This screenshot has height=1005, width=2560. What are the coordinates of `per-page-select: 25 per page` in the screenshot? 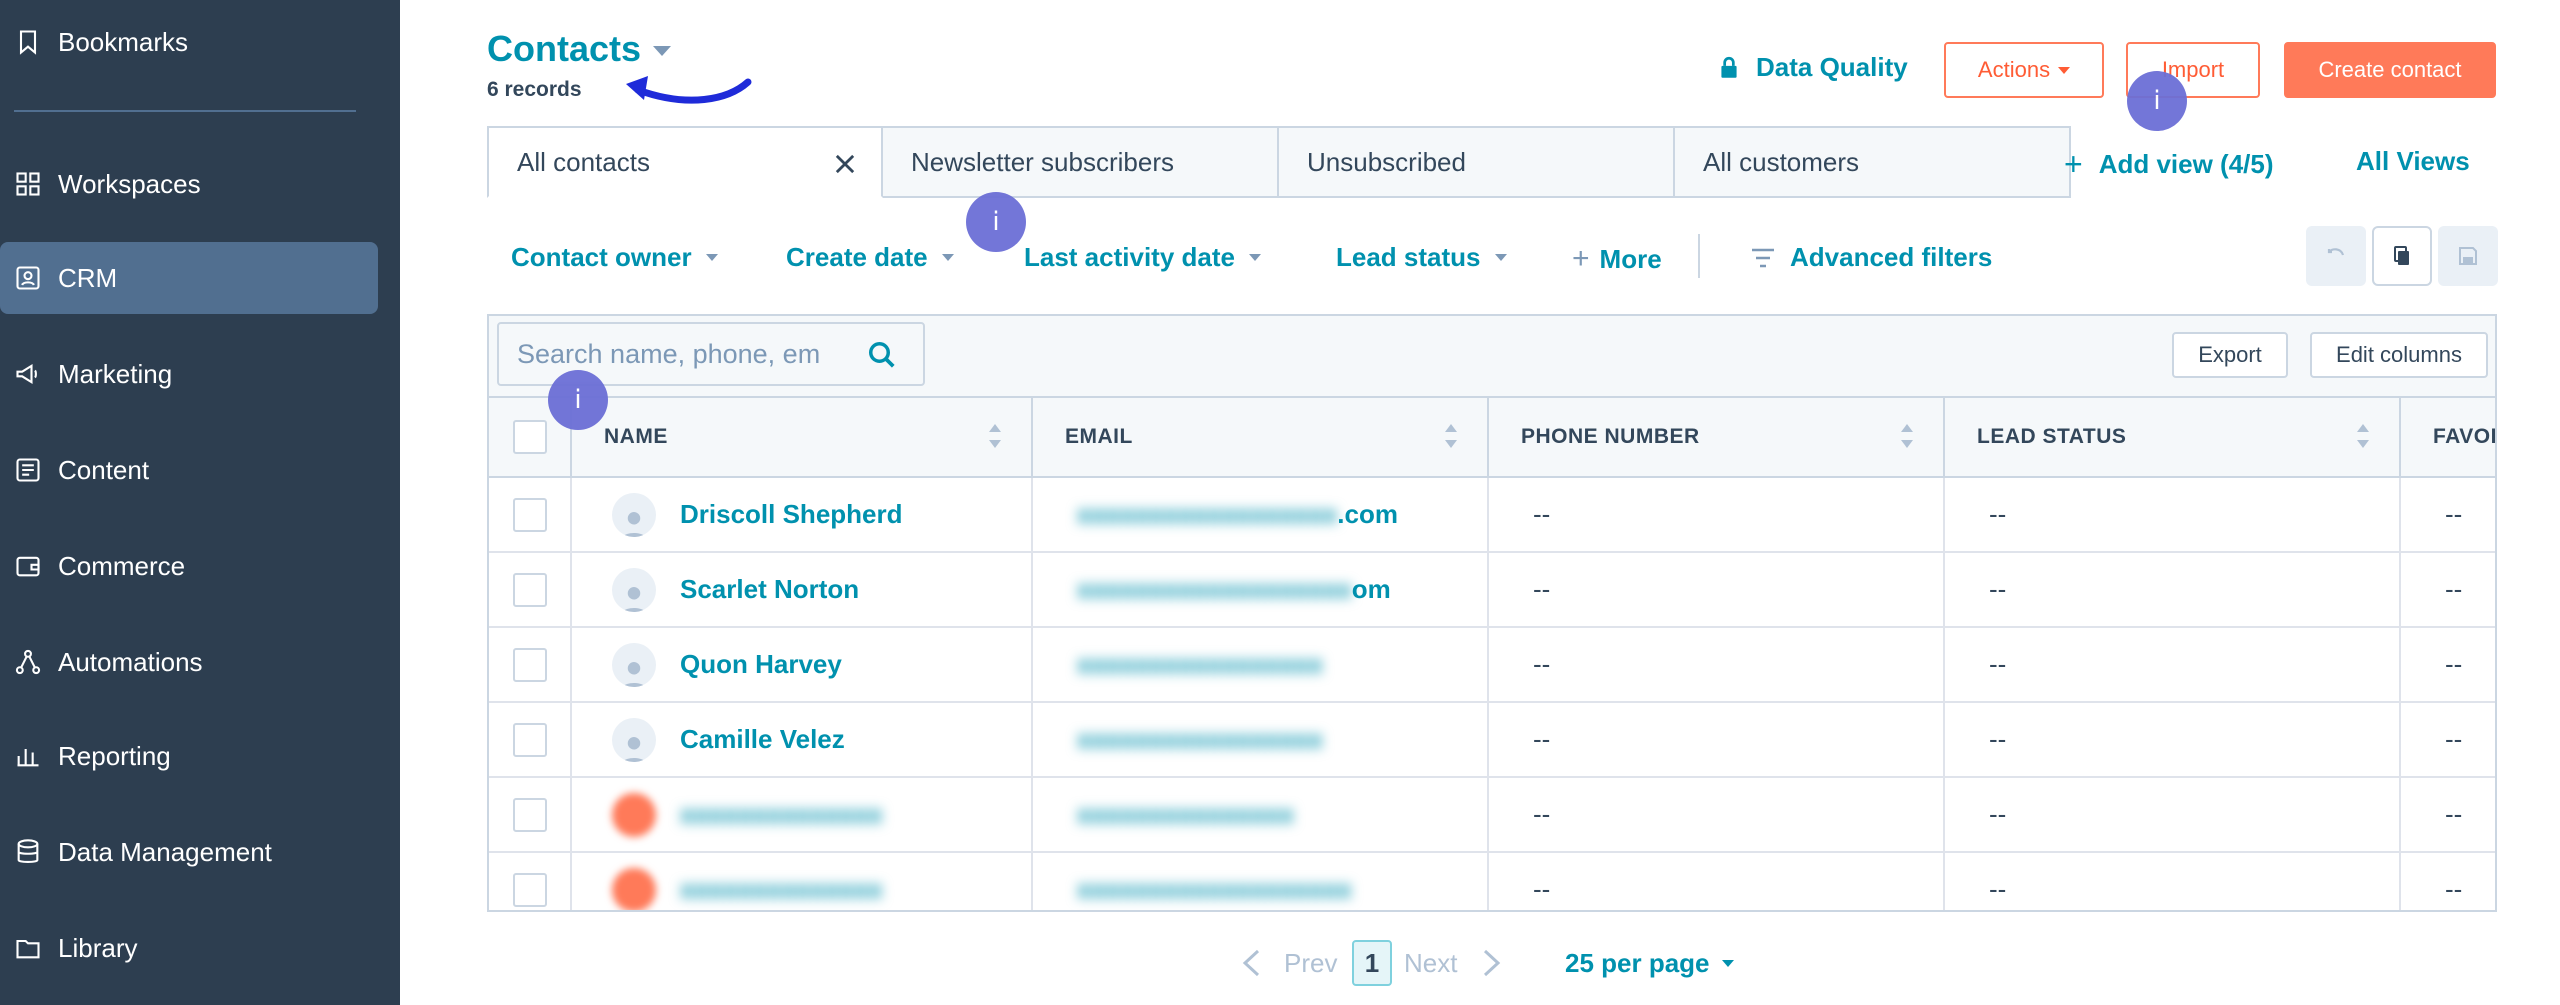 It's located at (1649, 963).